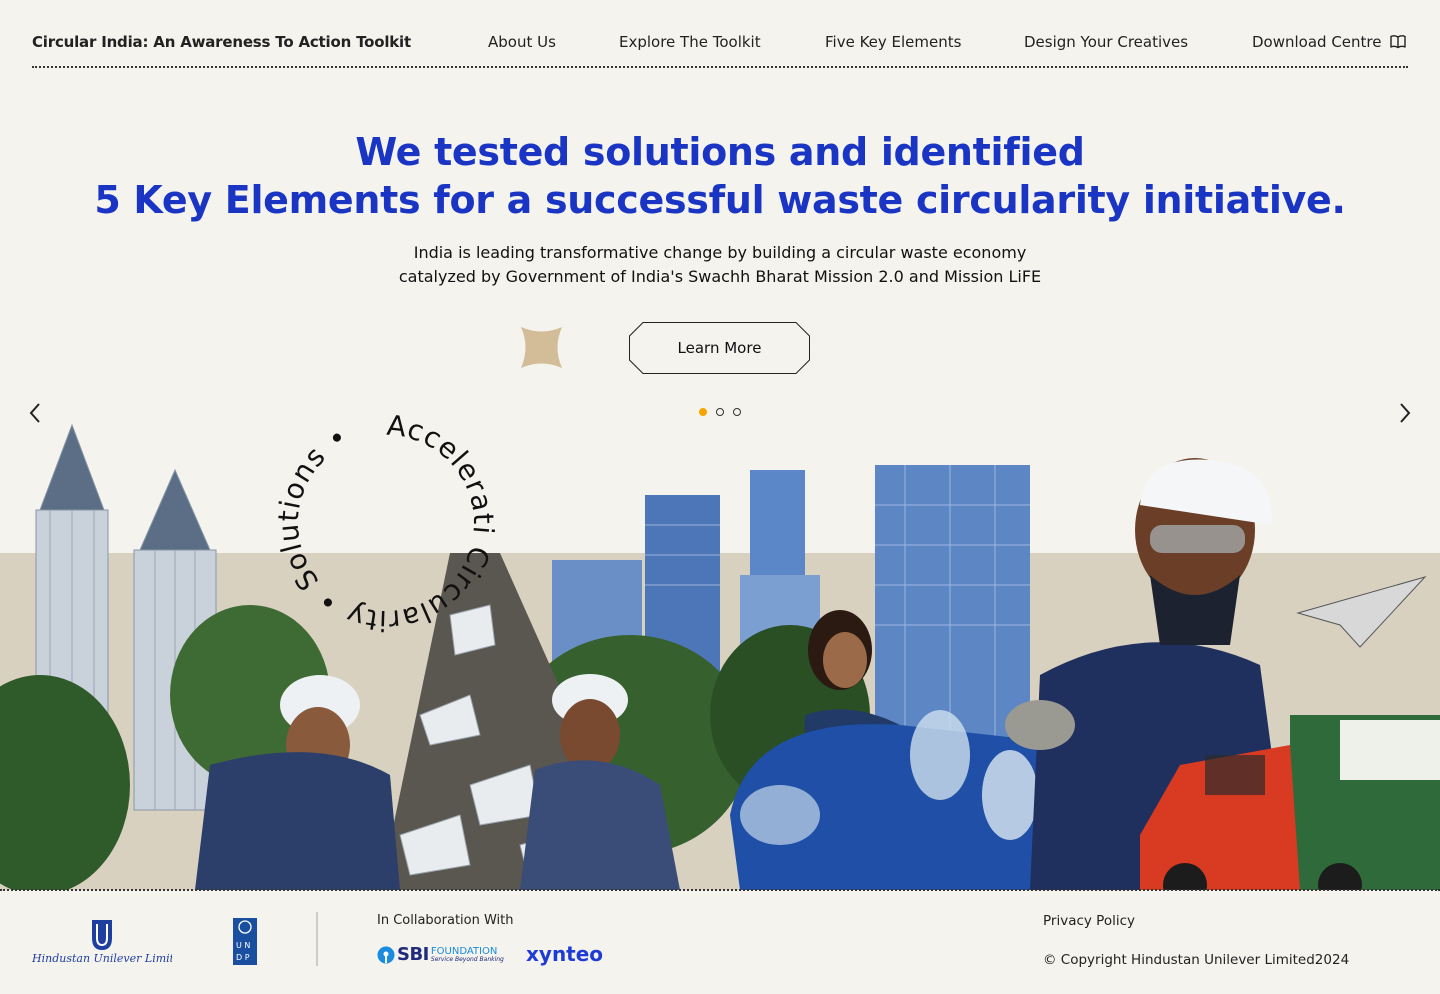  What do you see at coordinates (1089, 921) in the screenshot?
I see `privacy-policy-link: Privacy Policy` at bounding box center [1089, 921].